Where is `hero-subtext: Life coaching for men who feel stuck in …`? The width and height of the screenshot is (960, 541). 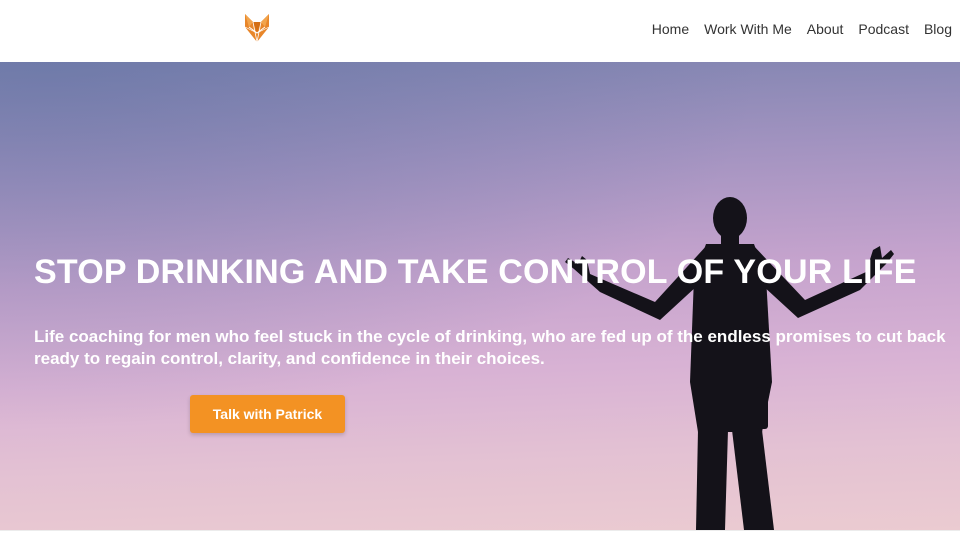 hero-subtext: Life coaching for men who feel stuck in … is located at coordinates (497, 348).